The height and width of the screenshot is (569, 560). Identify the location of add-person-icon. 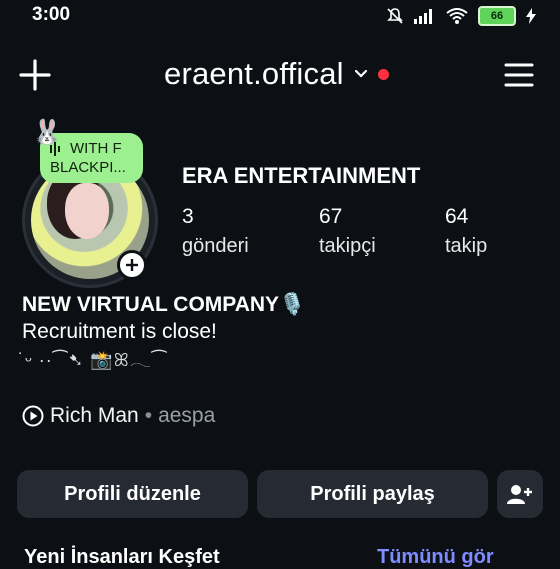
(519, 494).